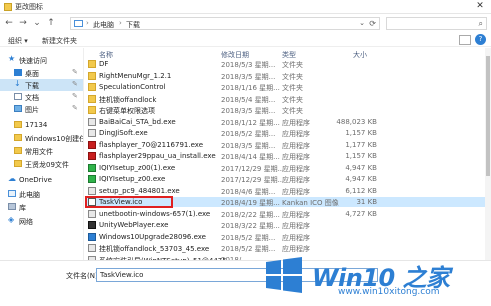 Image resolution: width=491 pixels, height=306 pixels. What do you see at coordinates (23, 23) in the screenshot?
I see `forward-button: →` at bounding box center [23, 23].